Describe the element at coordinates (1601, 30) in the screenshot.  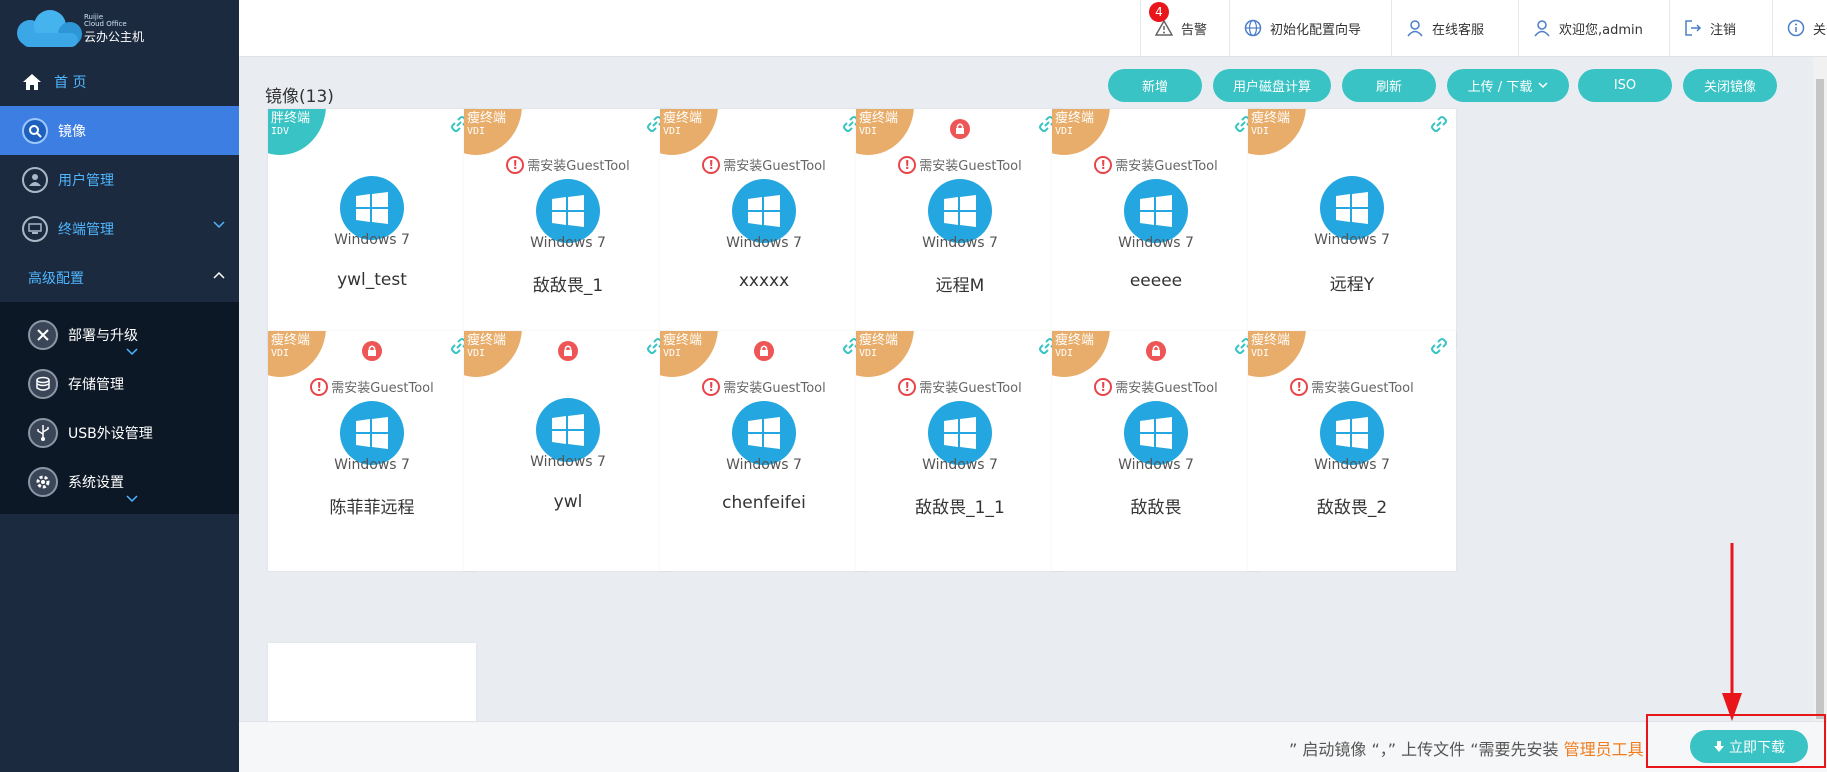
I see `welcome-label: 欢迎您,admin` at that location.